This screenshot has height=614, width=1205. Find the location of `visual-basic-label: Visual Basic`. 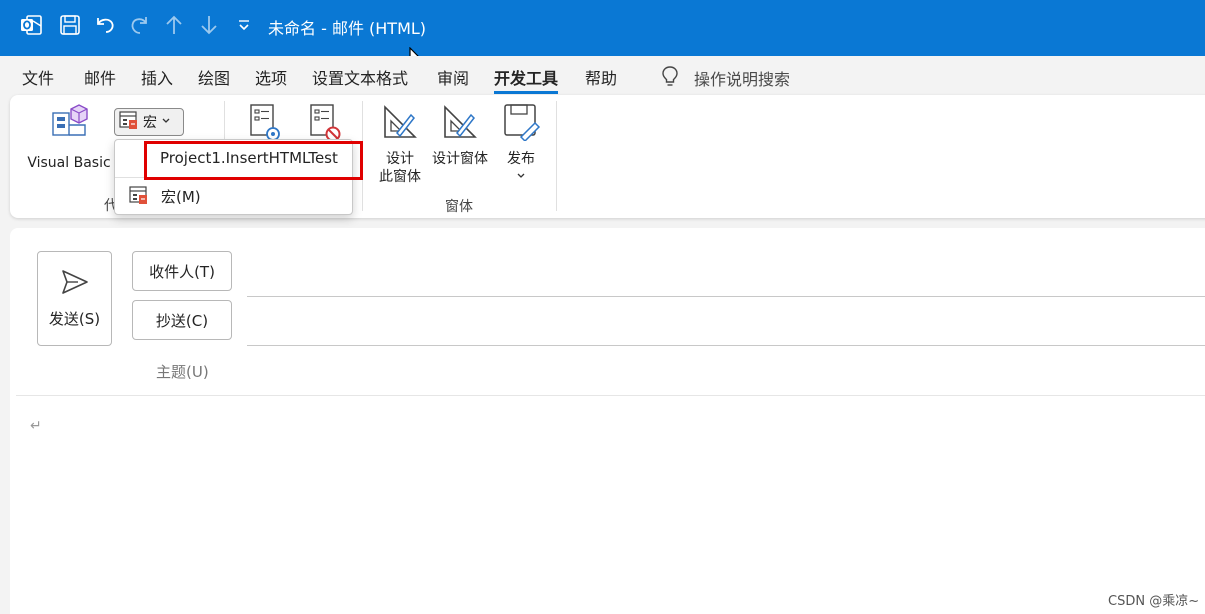

visual-basic-label: Visual Basic is located at coordinates (69, 163).